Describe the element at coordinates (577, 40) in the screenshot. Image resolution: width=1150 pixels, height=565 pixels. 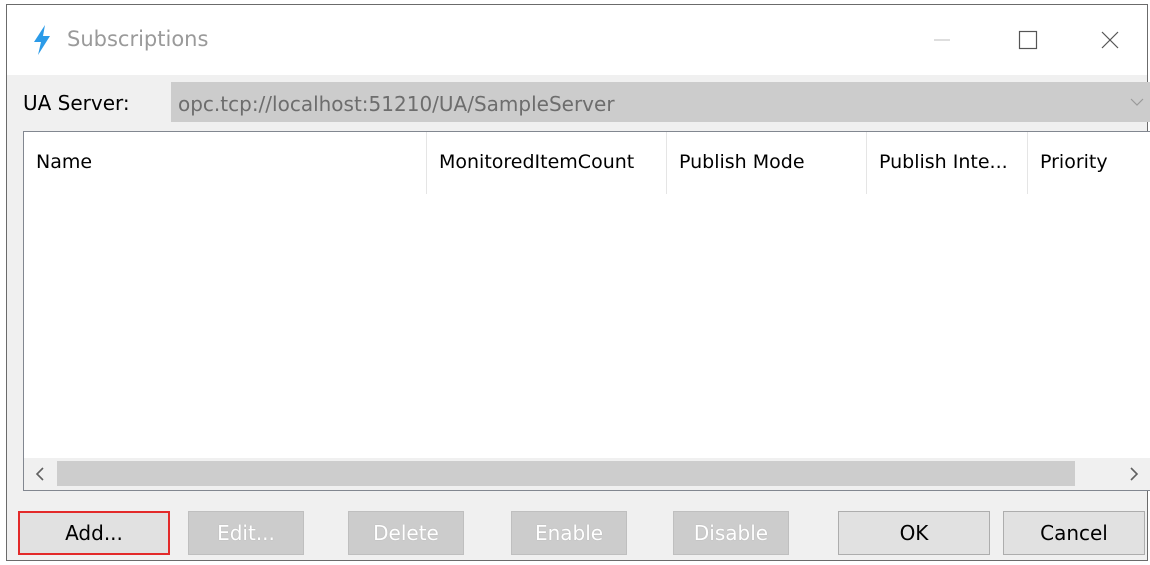
I see `title-bar: Subscriptions` at that location.